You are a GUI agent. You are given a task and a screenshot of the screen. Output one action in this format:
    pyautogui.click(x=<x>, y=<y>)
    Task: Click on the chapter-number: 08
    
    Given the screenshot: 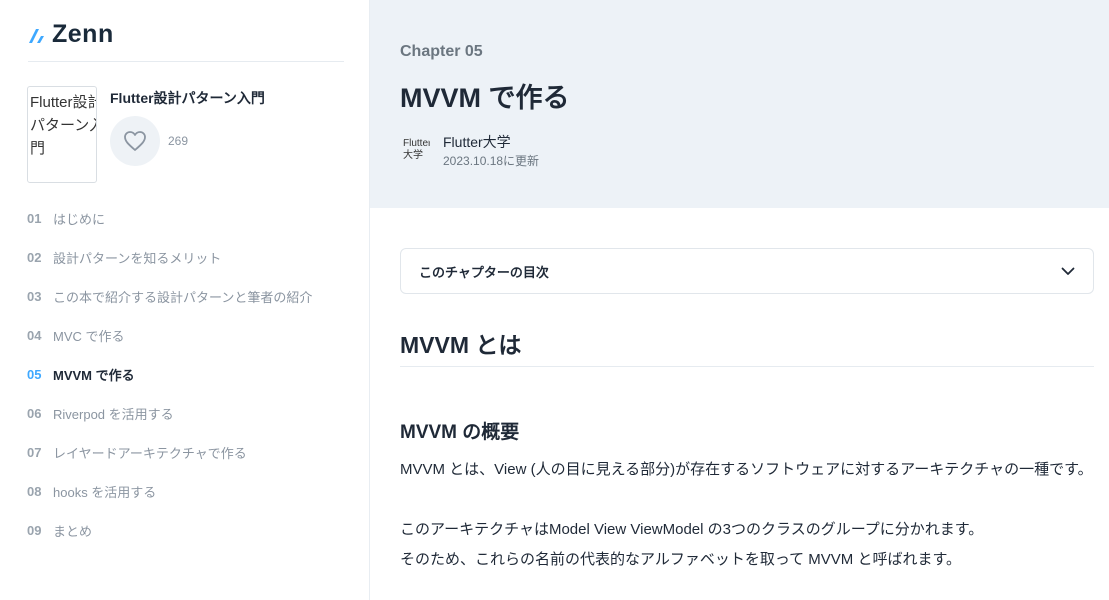 What is the action you would take?
    pyautogui.click(x=34, y=491)
    